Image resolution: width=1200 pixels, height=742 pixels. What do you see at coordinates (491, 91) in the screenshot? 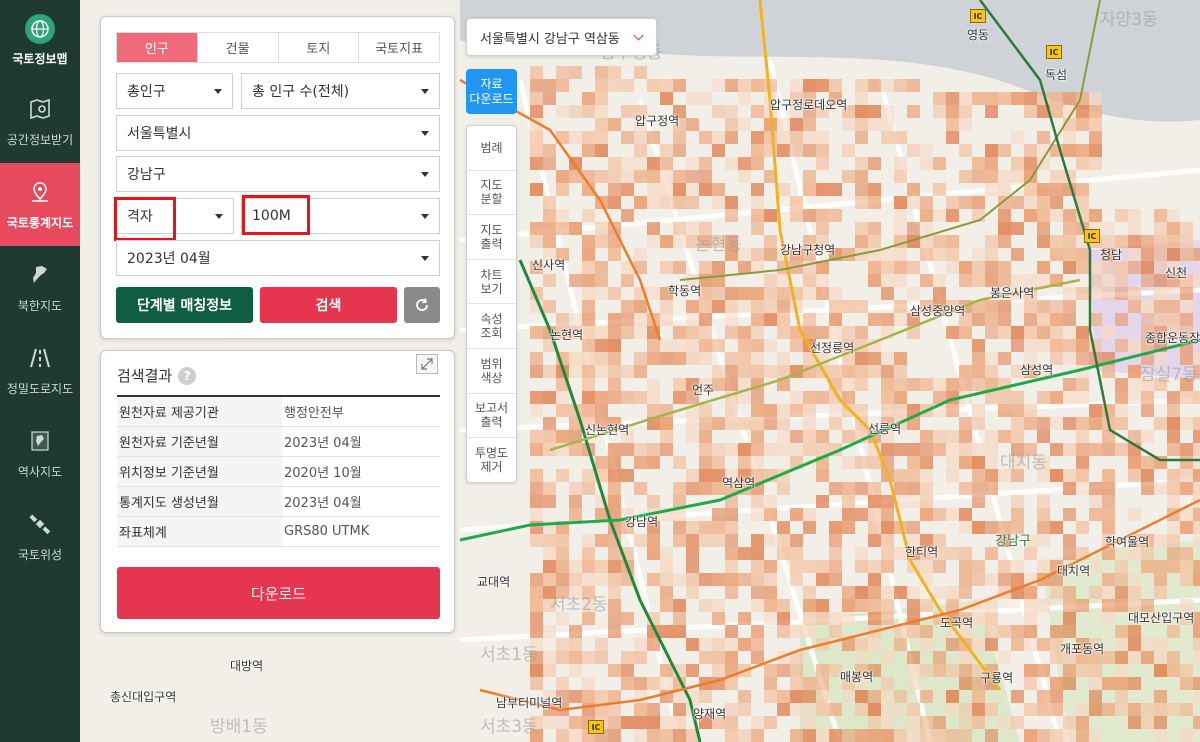
I see `data-download-button: 자료 다운로드` at bounding box center [491, 91].